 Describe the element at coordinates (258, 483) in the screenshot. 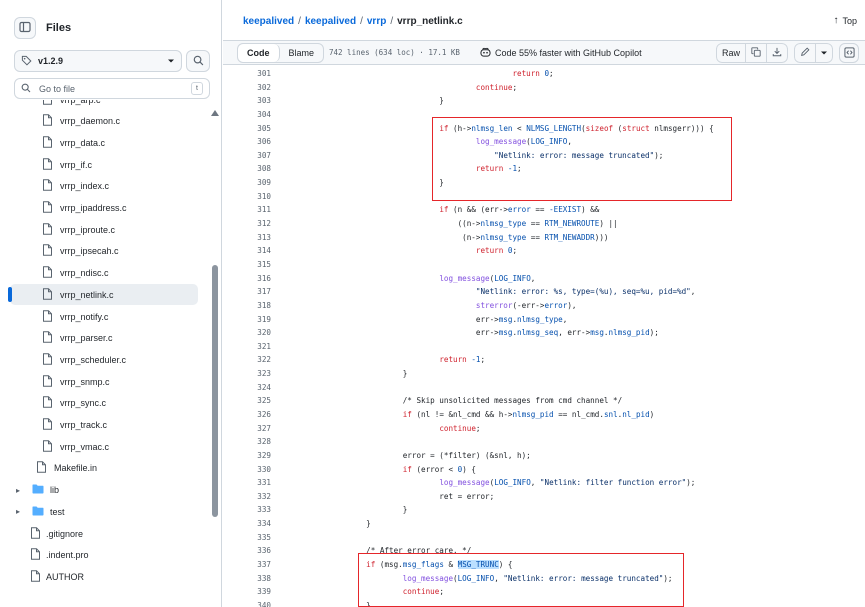

I see `line-number: 331` at that location.